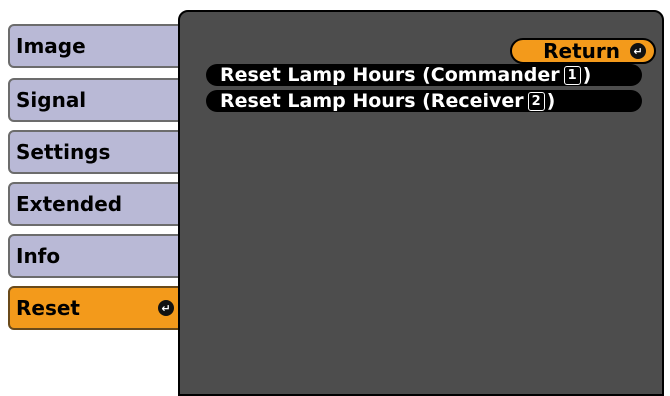 This screenshot has height=396, width=670. What do you see at coordinates (99, 49) in the screenshot?
I see `menu-item-image: Image` at bounding box center [99, 49].